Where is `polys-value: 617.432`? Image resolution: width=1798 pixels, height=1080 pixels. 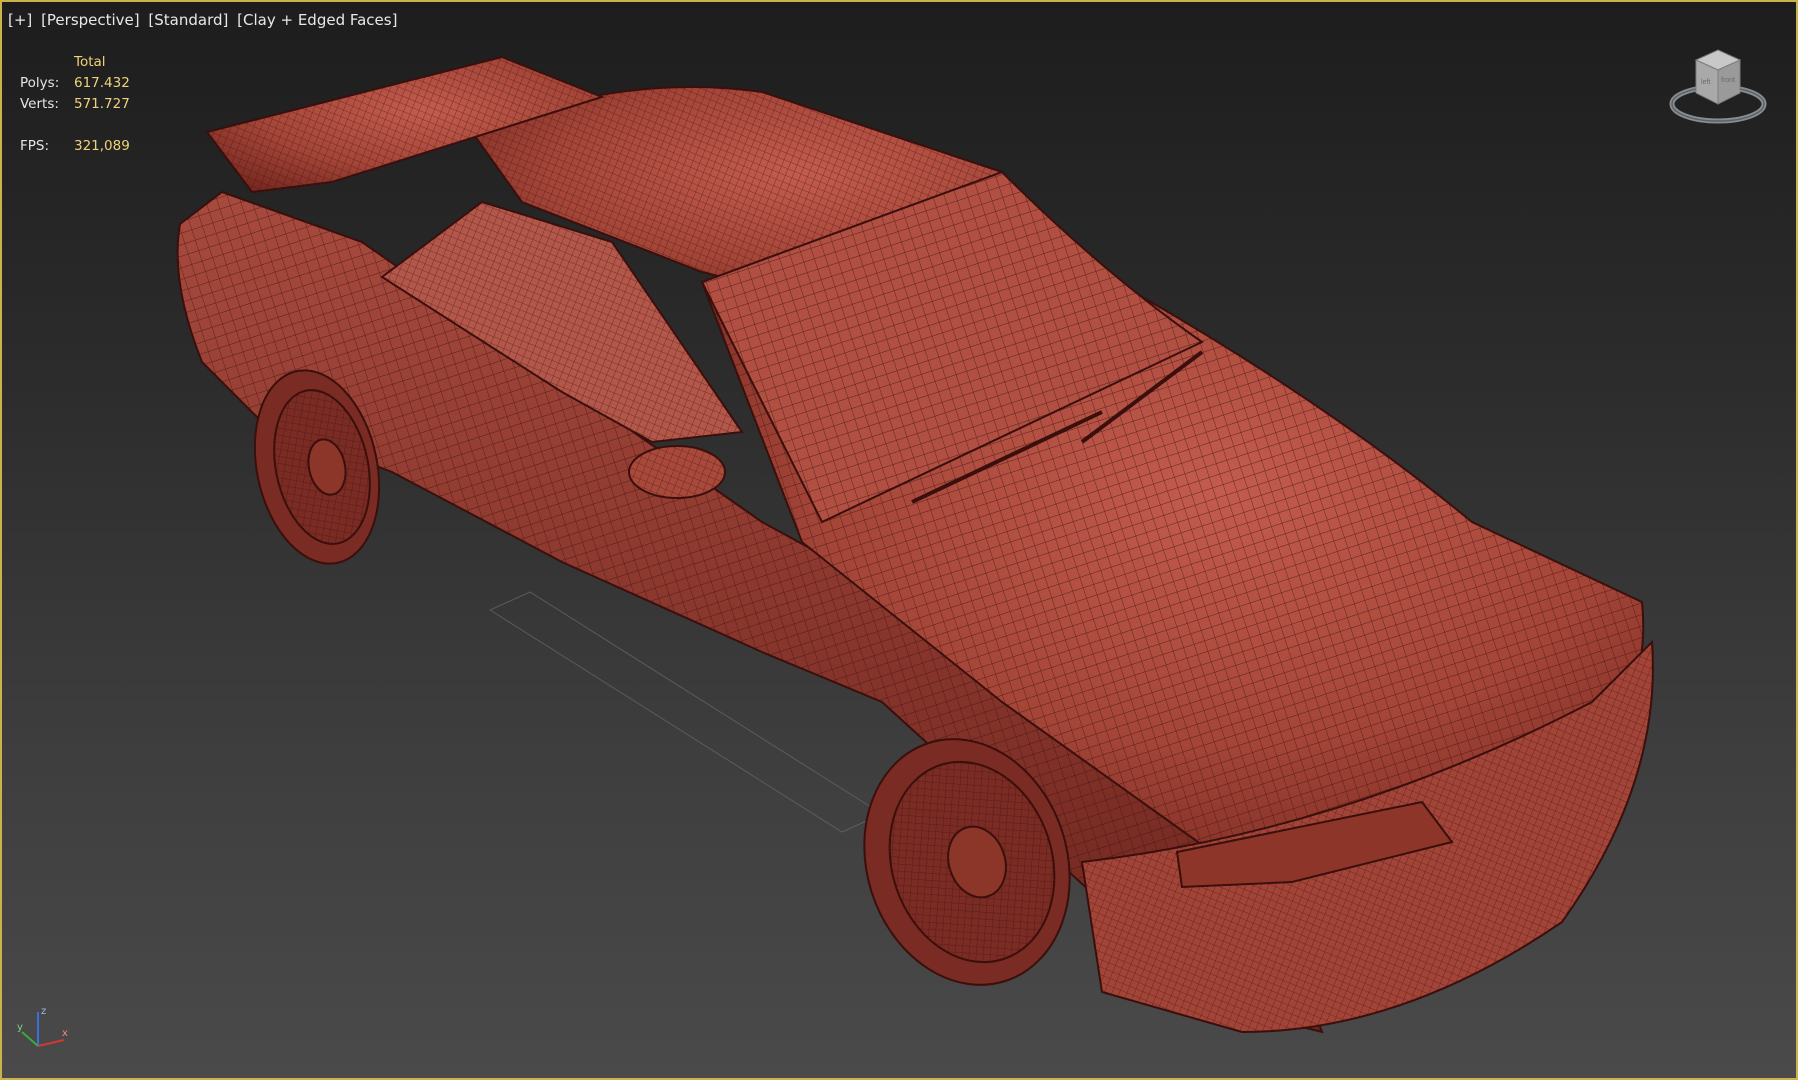 polys-value: 617.432 is located at coordinates (102, 83).